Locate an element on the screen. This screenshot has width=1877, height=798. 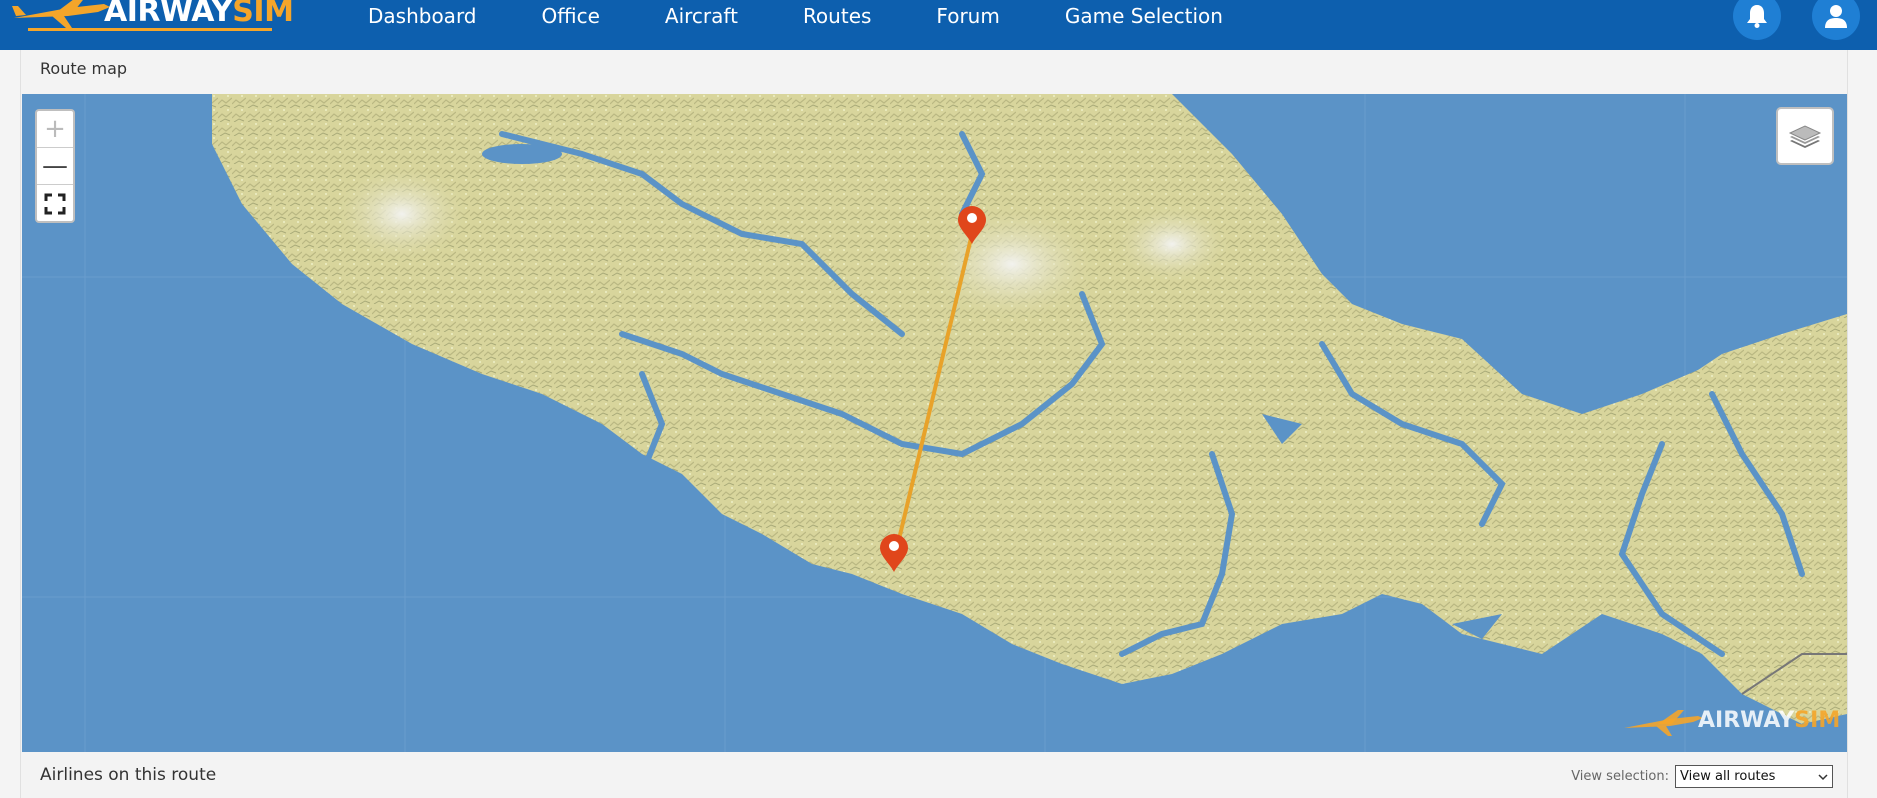
fullscreen-button is located at coordinates (55, 203).